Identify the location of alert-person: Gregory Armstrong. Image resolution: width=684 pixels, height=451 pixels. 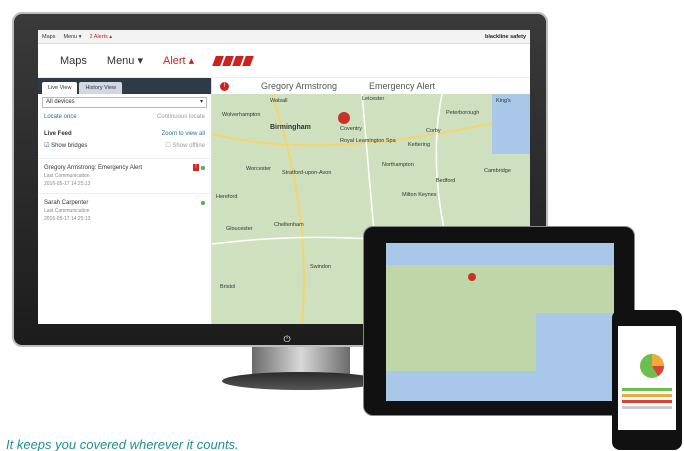
(299, 86).